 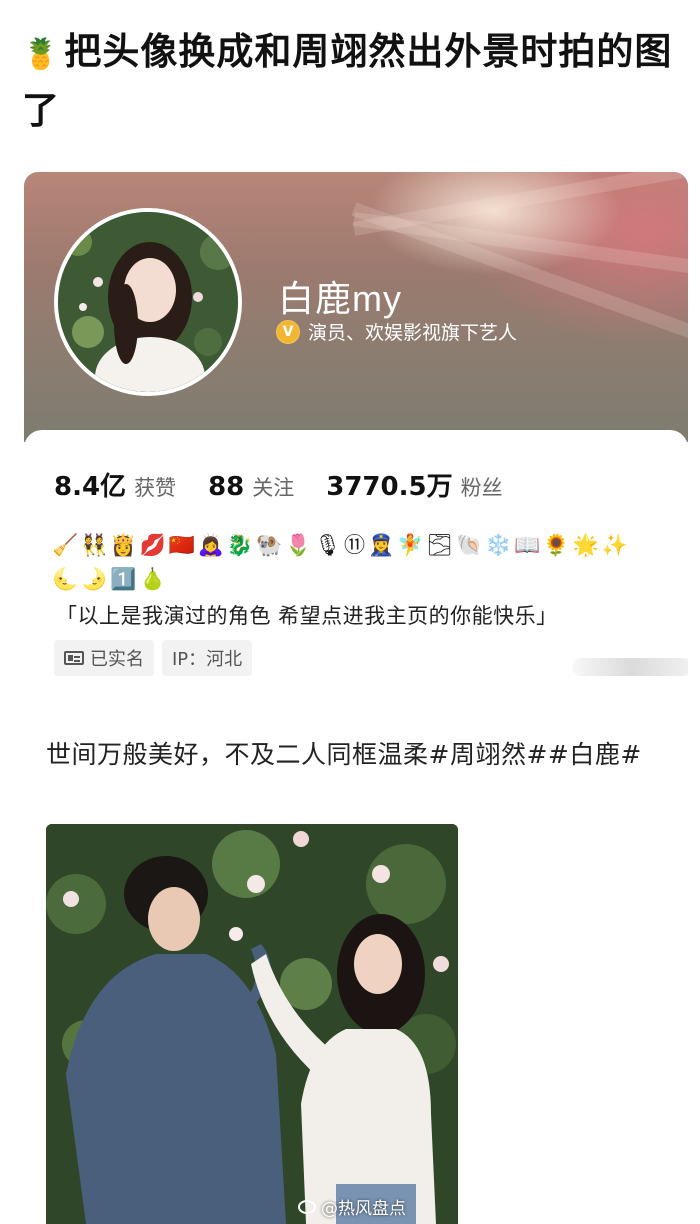 I want to click on headline-text: 把头像换成和周翊然出外景时拍的图了, so click(x=347, y=81).